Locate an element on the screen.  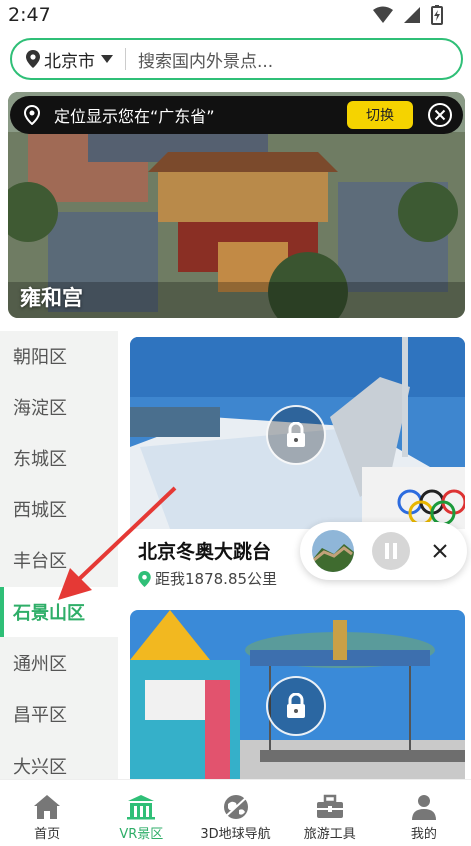
globe-icon is located at coordinates (235, 807).